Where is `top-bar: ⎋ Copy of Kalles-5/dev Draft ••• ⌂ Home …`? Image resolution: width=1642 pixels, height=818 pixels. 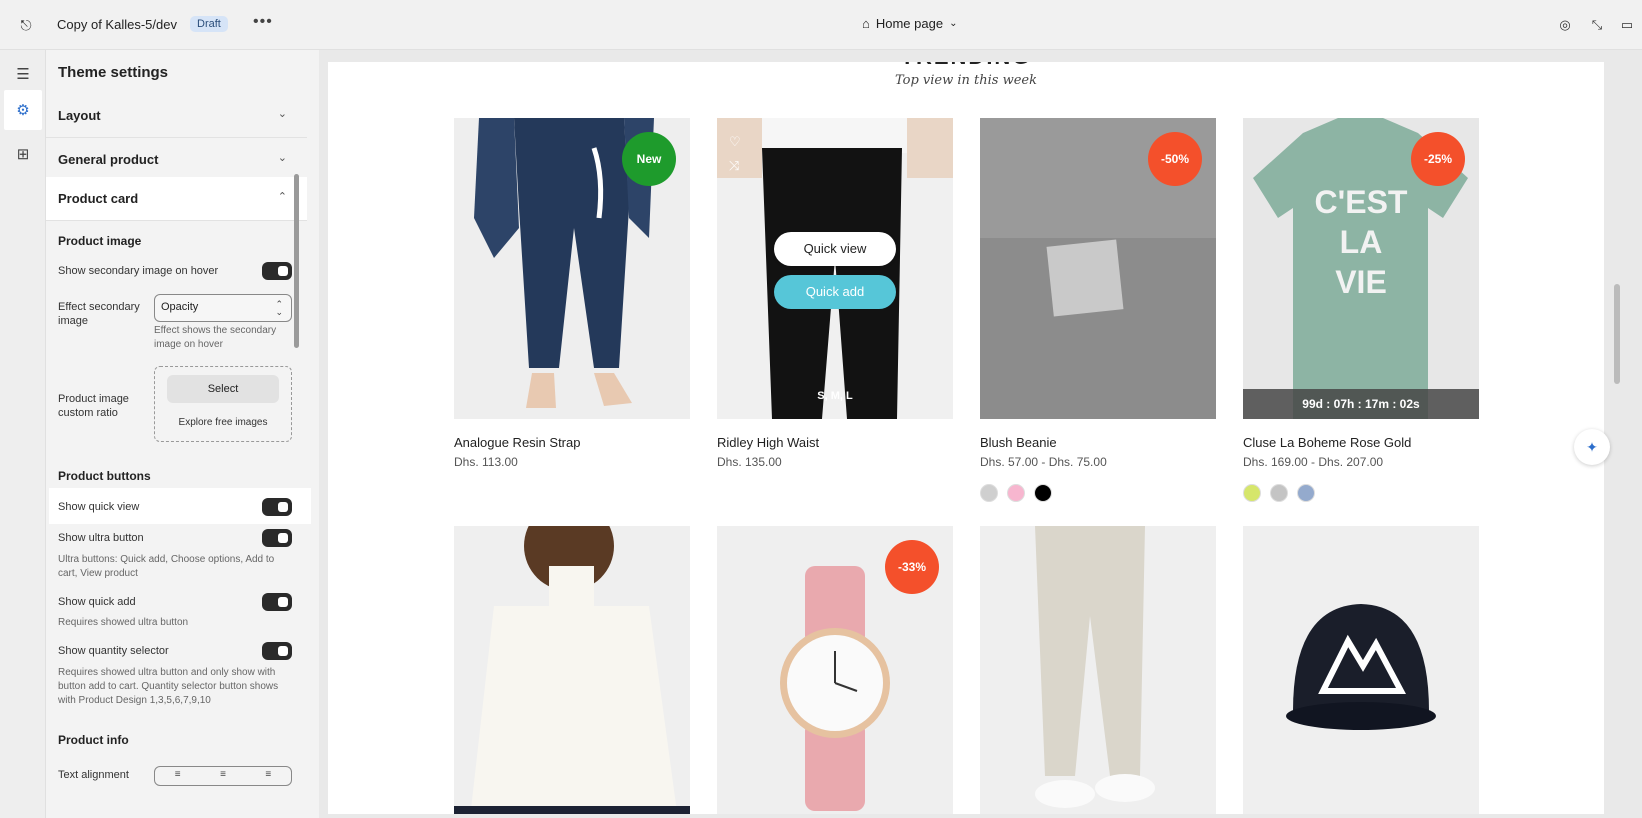 top-bar: ⎋ Copy of Kalles-5/dev Draft ••• ⌂ Home … is located at coordinates (821, 25).